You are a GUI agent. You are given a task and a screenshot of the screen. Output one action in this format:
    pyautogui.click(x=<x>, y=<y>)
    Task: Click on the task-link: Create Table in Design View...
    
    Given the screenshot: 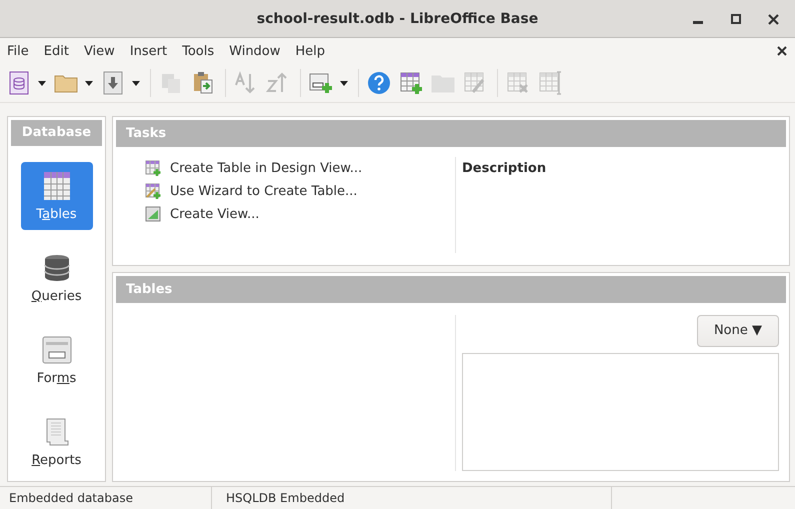 What is the action you would take?
    pyautogui.click(x=266, y=168)
    